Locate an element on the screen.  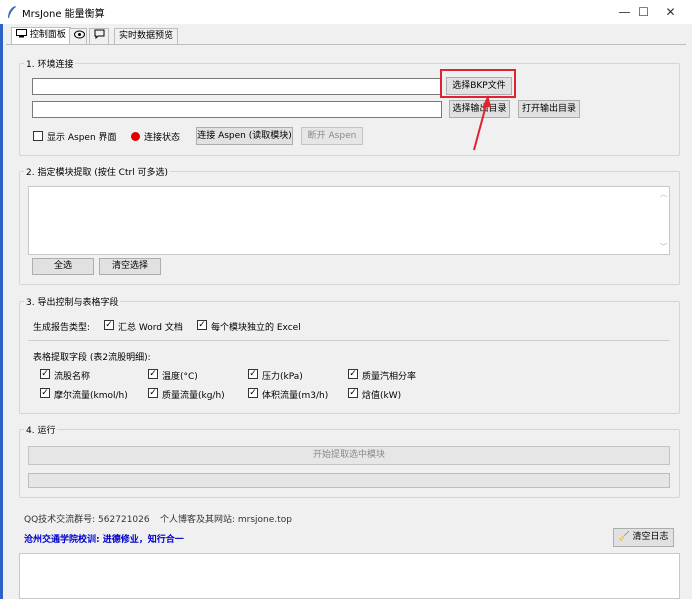
tab-underline is located at coordinates (346, 44).